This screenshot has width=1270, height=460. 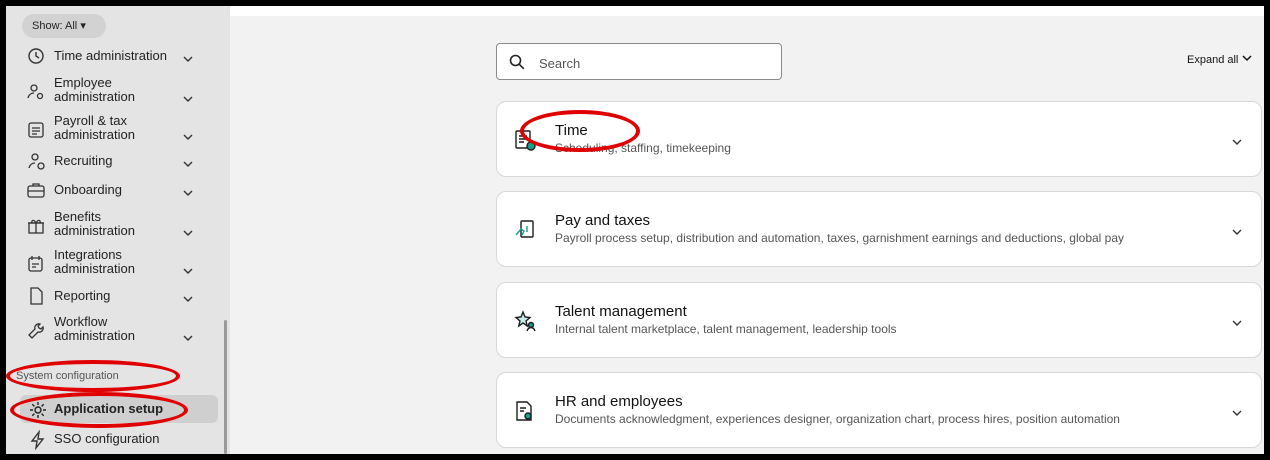 What do you see at coordinates (1213, 59) in the screenshot?
I see `expand-all-label: Expand all` at bounding box center [1213, 59].